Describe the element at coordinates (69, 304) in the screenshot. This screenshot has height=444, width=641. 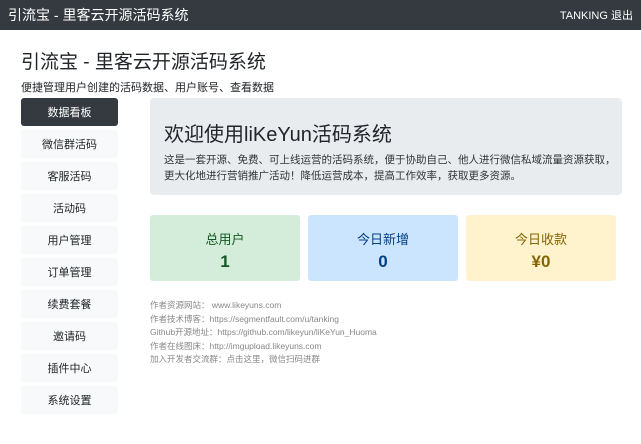
I see `sidebar-item-plans: 续费套餐` at that location.